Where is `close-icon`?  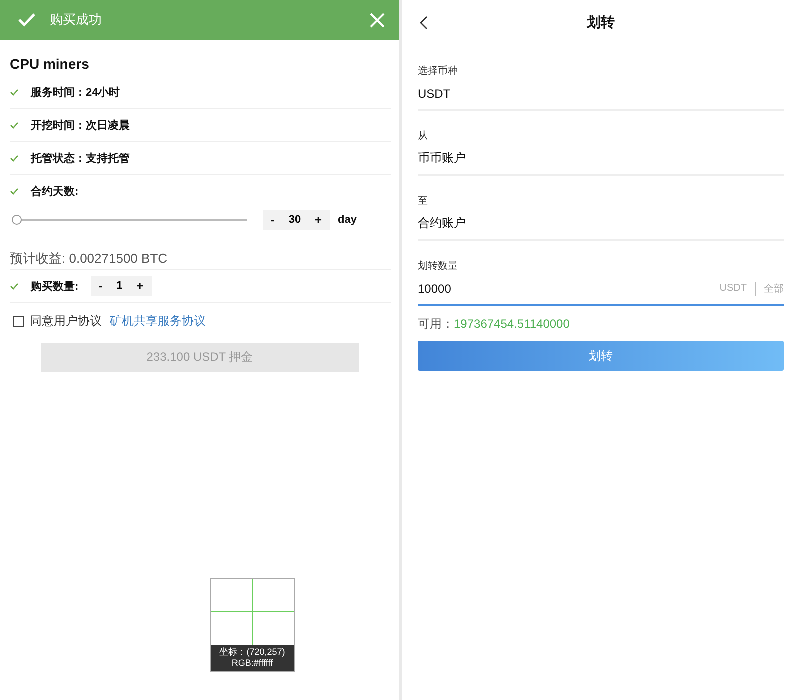
close-icon is located at coordinates (377, 20).